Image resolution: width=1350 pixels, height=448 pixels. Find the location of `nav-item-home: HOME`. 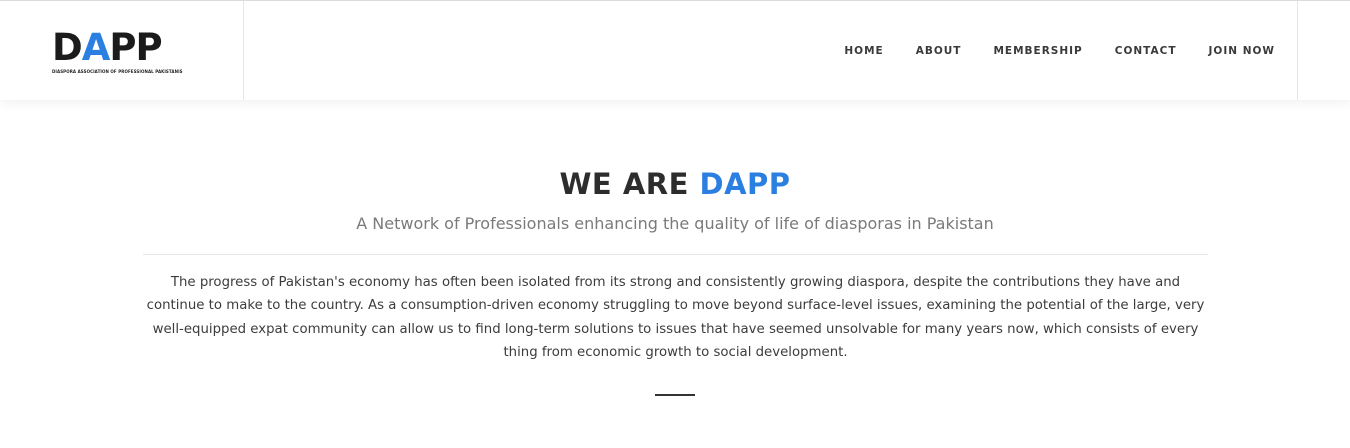

nav-item-home: HOME is located at coordinates (863, 51).